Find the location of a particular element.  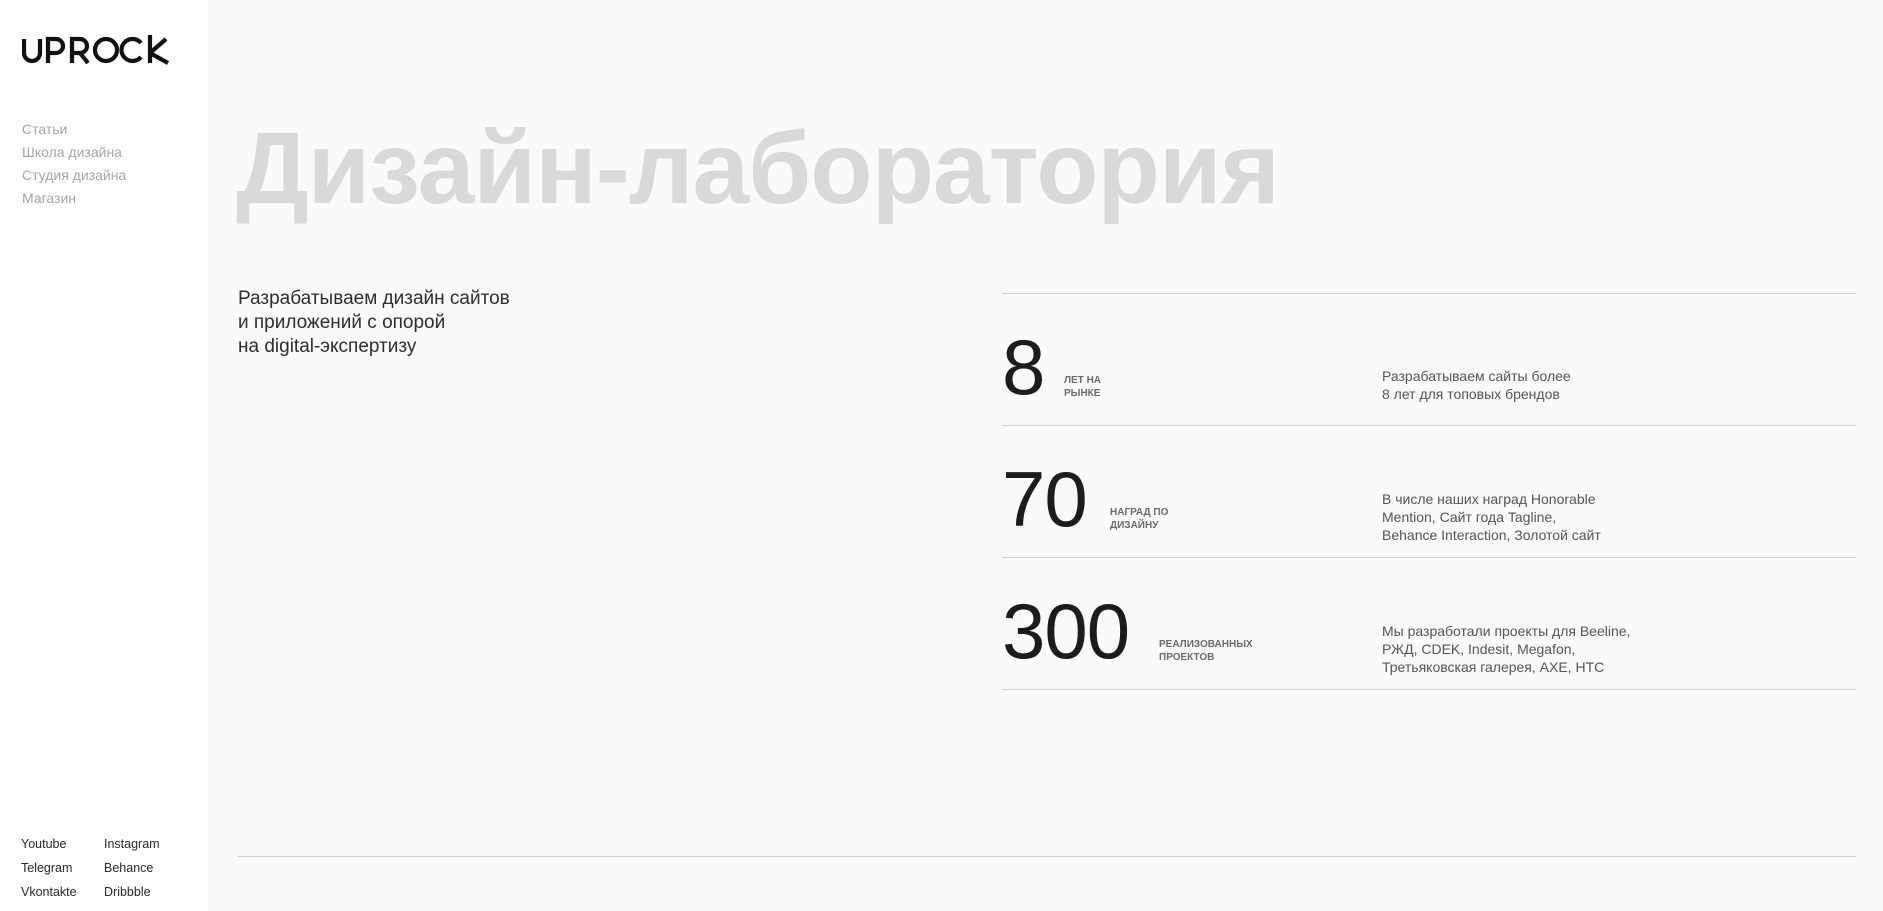

stat-description-line: Behance Interaction, Золотой сайт is located at coordinates (1491, 535).